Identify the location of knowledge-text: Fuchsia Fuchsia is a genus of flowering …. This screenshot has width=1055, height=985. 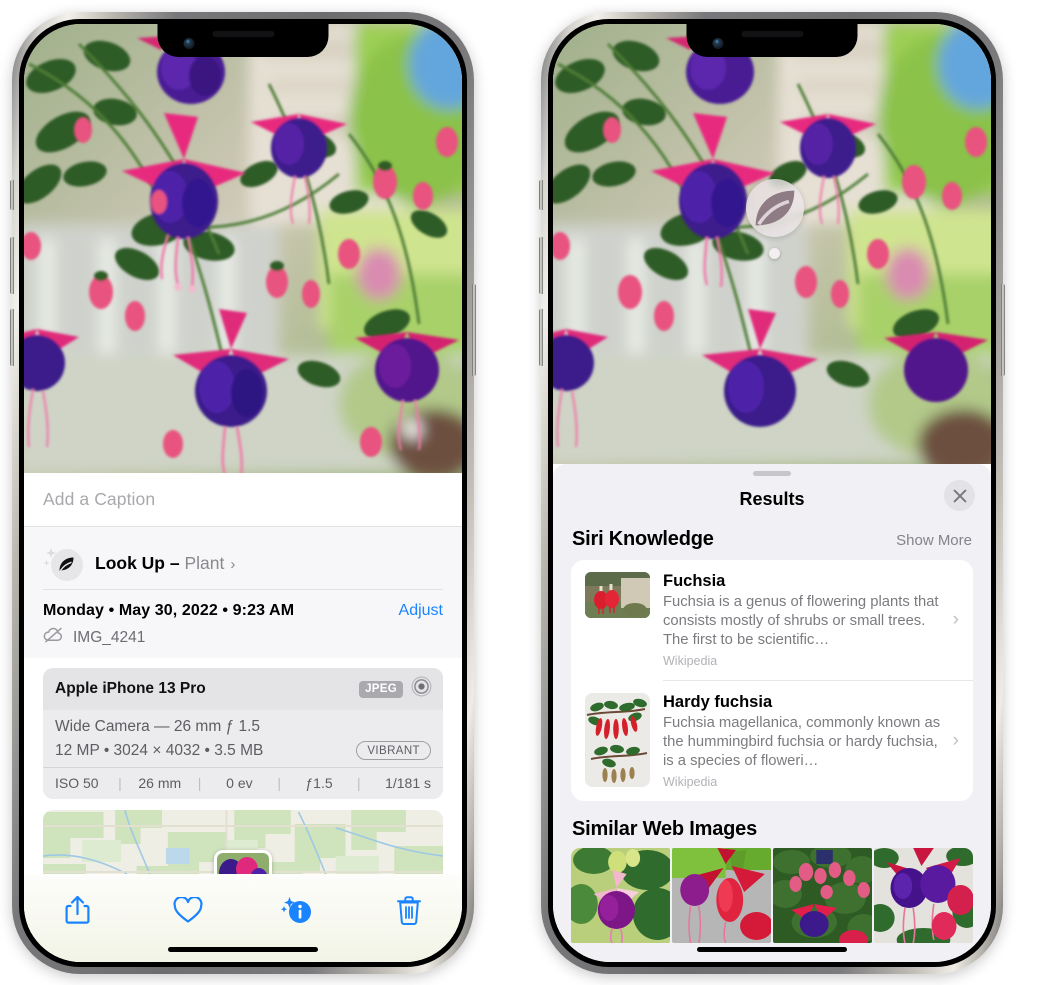
(801, 620).